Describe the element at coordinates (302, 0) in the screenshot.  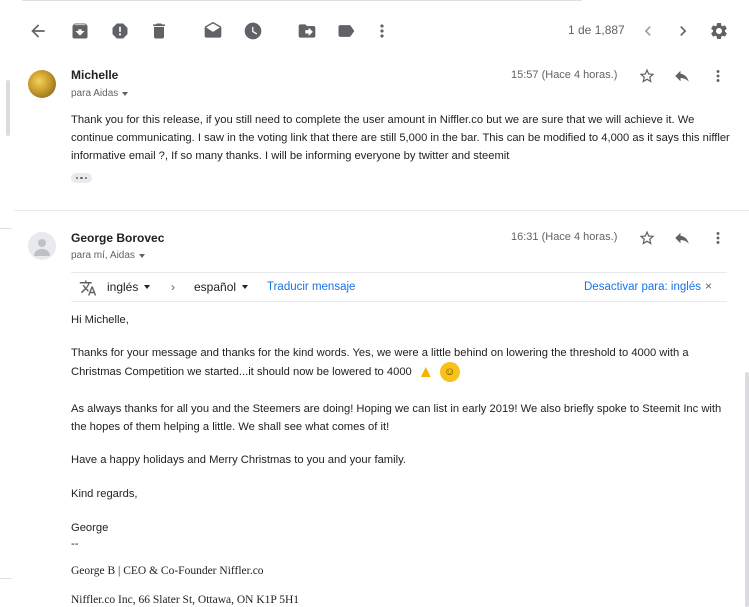
I see `top-divider` at that location.